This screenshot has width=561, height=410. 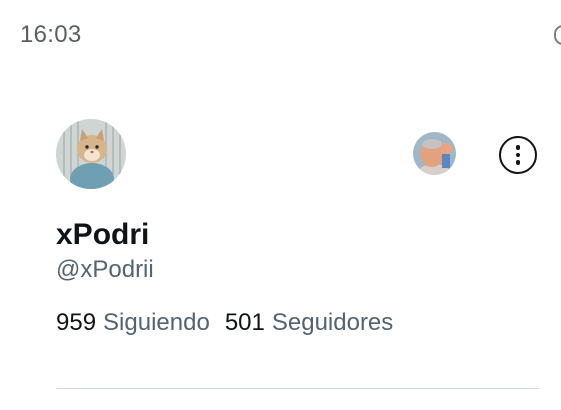 I want to click on following-link: 959 Siguiendo, so click(x=133, y=323).